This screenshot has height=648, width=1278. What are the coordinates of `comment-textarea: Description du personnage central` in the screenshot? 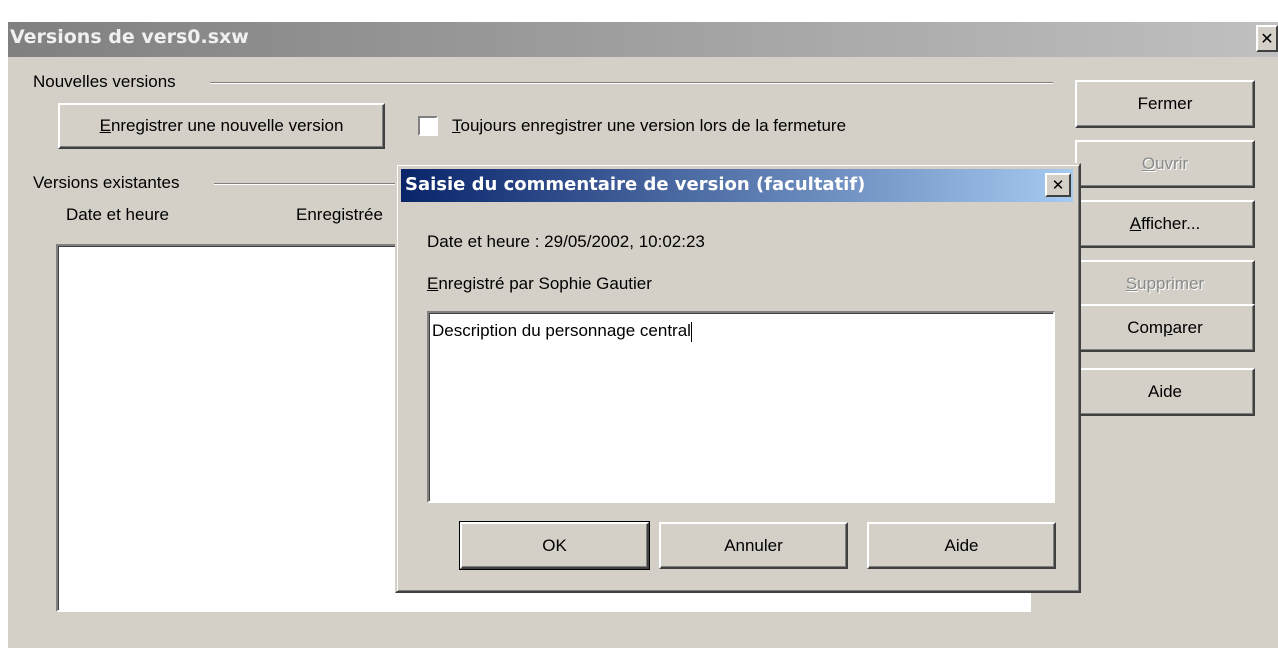 It's located at (741, 407).